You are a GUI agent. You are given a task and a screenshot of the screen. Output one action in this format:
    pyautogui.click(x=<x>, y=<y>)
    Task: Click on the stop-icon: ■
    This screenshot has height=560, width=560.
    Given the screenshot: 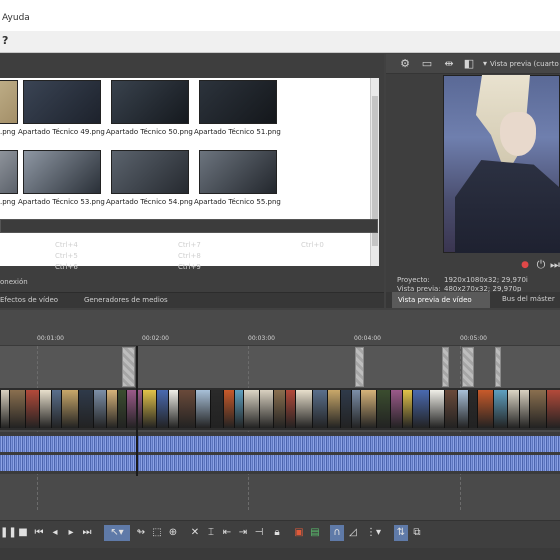 What is the action you would take?
    pyautogui.click(x=23, y=533)
    